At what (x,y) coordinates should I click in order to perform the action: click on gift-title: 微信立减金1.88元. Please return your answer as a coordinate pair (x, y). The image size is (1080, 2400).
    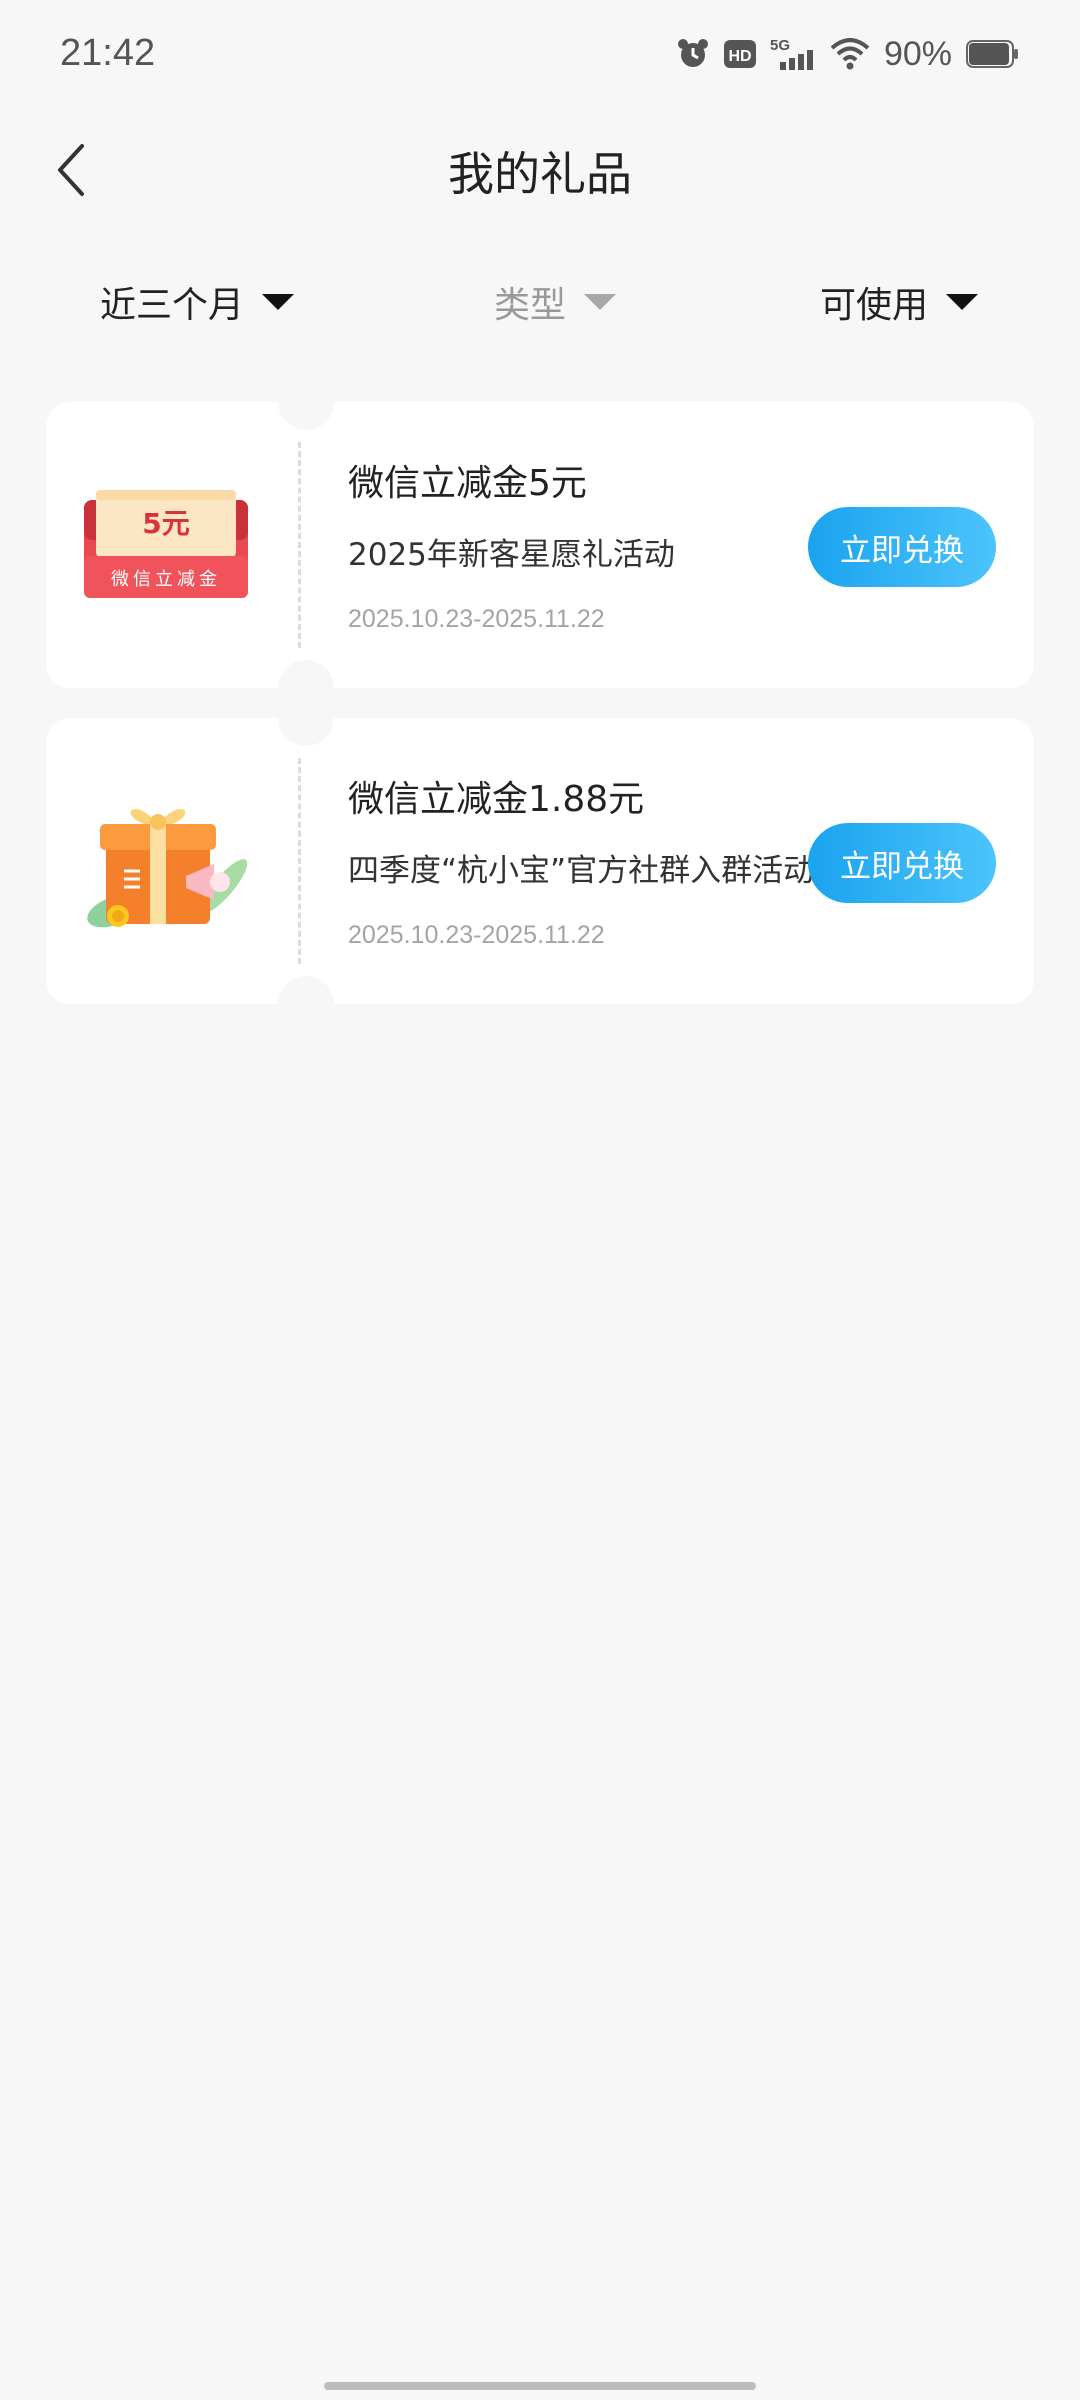
    Looking at the image, I should click on (496, 799).